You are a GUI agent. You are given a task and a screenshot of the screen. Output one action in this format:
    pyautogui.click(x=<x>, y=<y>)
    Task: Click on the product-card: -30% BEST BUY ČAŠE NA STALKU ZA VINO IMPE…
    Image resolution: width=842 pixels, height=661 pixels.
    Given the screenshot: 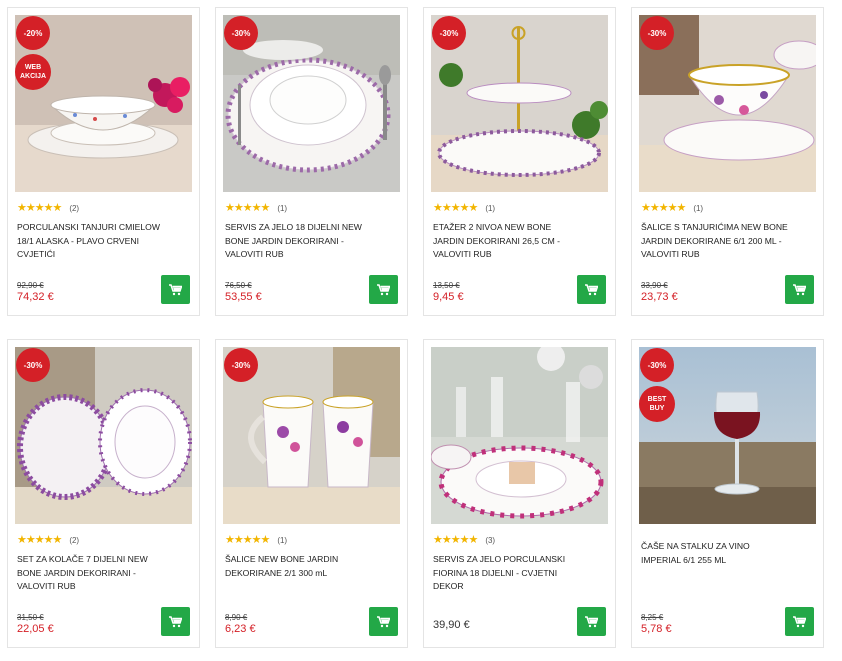 What is the action you would take?
    pyautogui.click(x=727, y=493)
    